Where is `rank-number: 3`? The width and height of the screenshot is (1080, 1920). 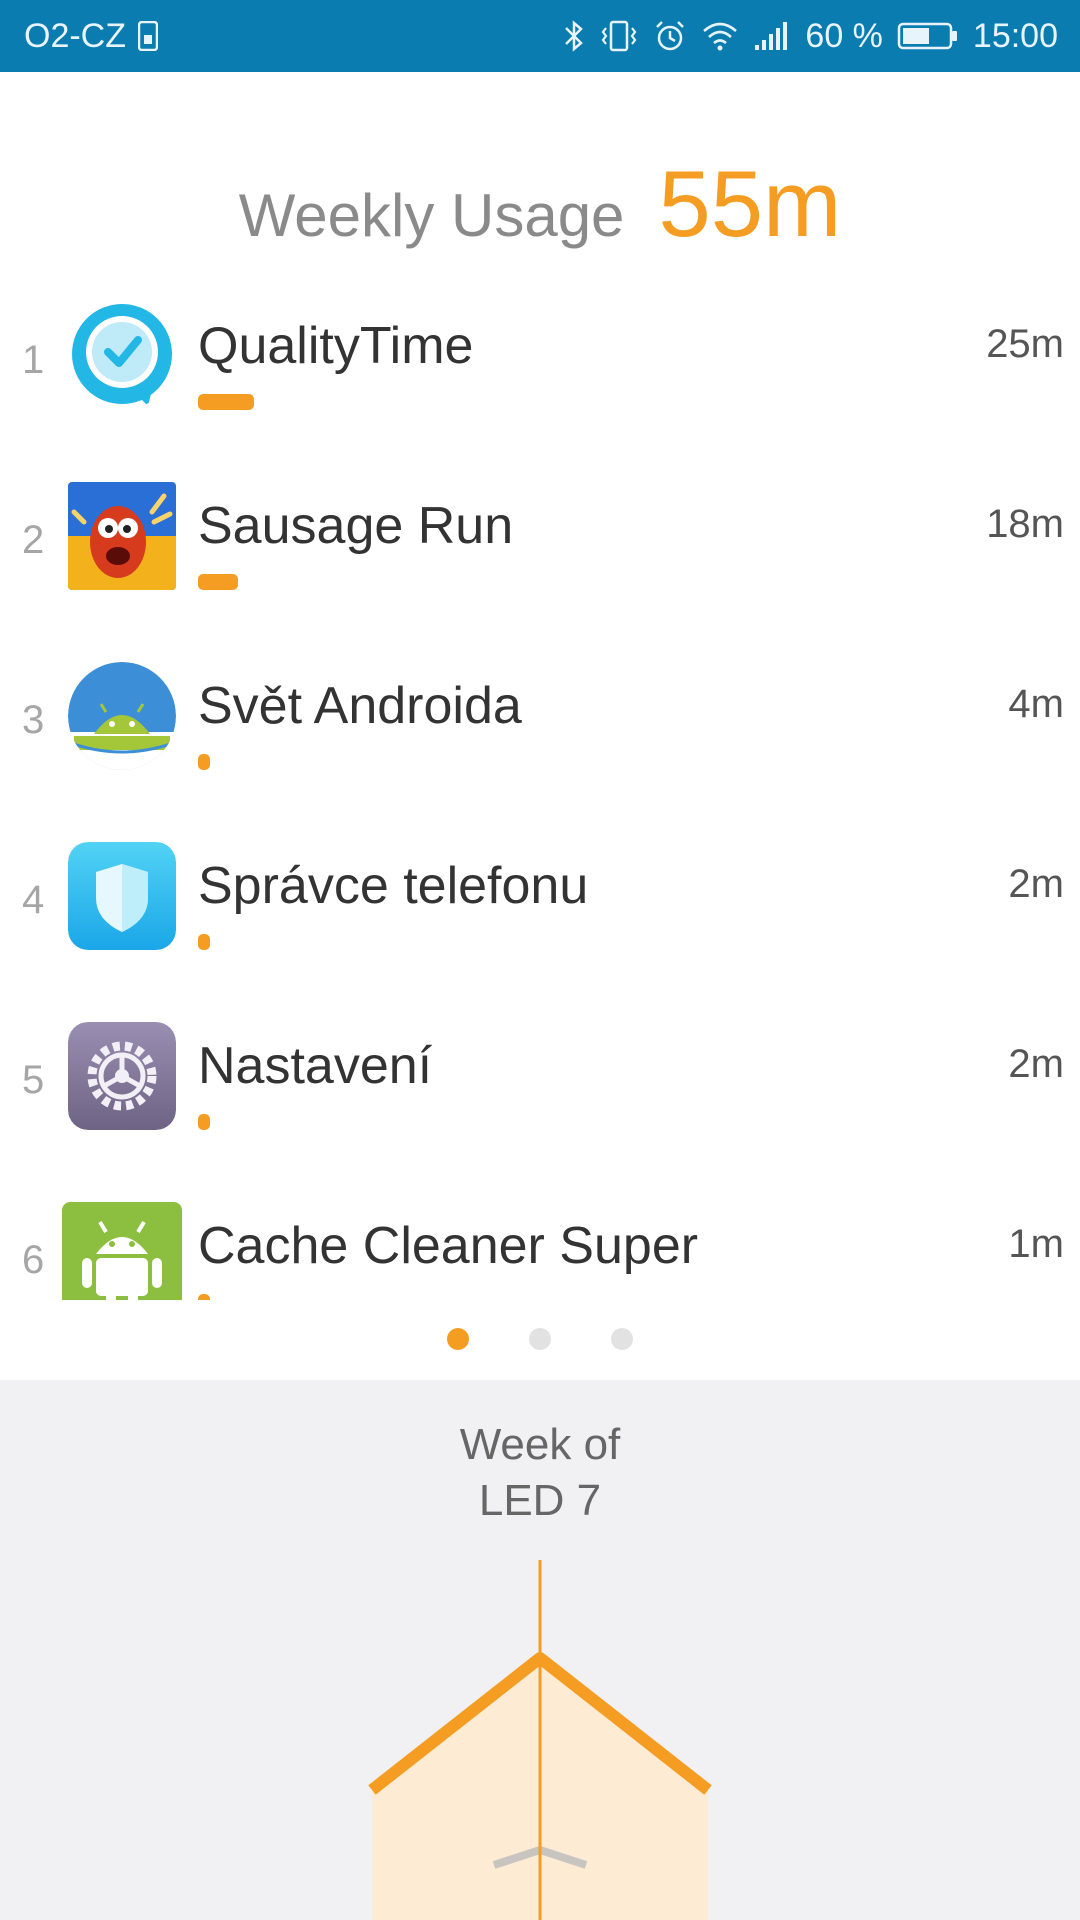 rank-number: 3 is located at coordinates (33, 720).